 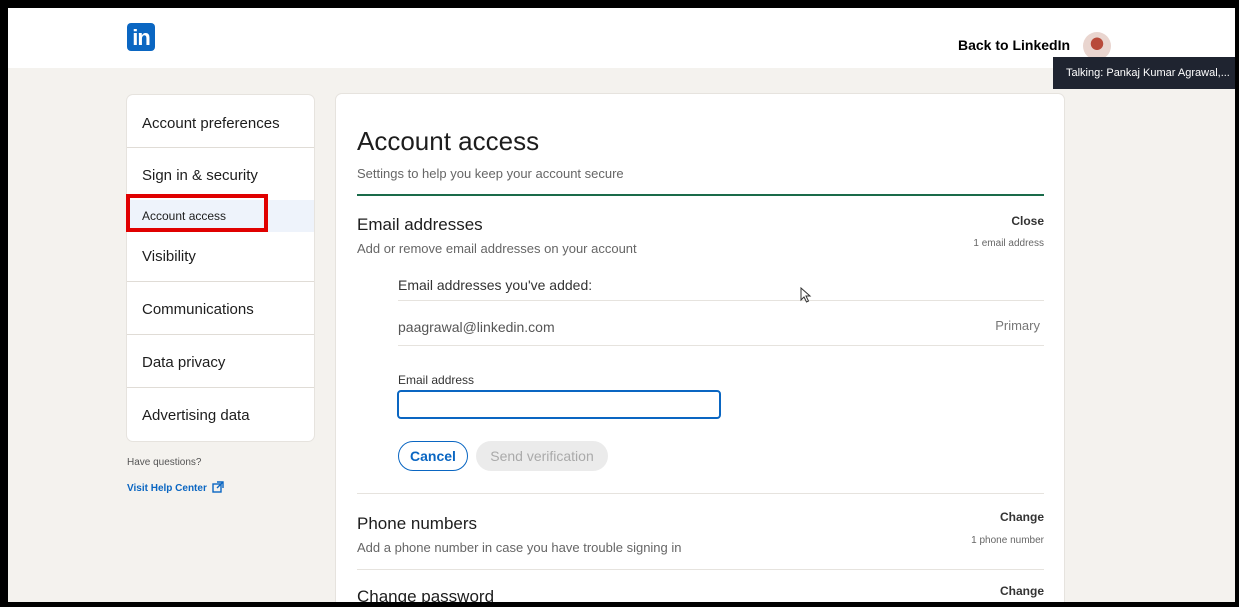 What do you see at coordinates (220, 123) in the screenshot?
I see `sidebar-item-account-preferences: Account preferences` at bounding box center [220, 123].